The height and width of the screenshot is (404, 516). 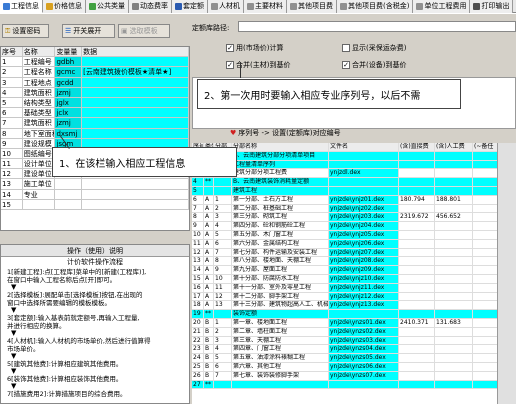 What do you see at coordinates (223, 226) in the screenshot?
I see `table-cell: 4` at bounding box center [223, 226].